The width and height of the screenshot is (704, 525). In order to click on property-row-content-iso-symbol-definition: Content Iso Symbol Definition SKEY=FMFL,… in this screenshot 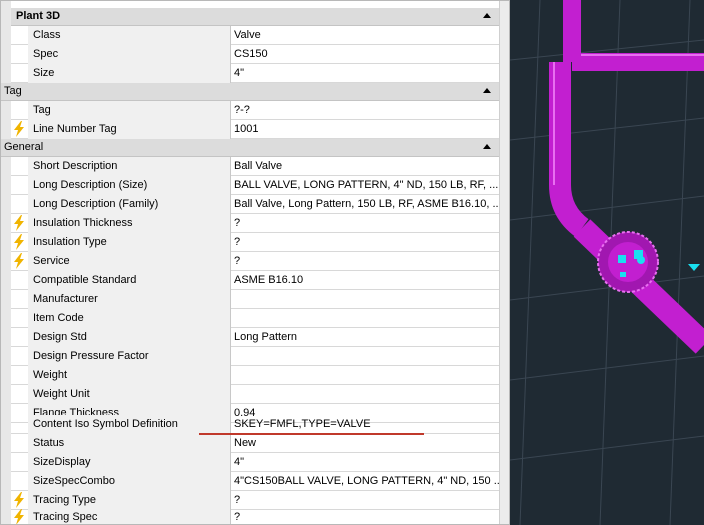, I will do `click(255, 424)`.